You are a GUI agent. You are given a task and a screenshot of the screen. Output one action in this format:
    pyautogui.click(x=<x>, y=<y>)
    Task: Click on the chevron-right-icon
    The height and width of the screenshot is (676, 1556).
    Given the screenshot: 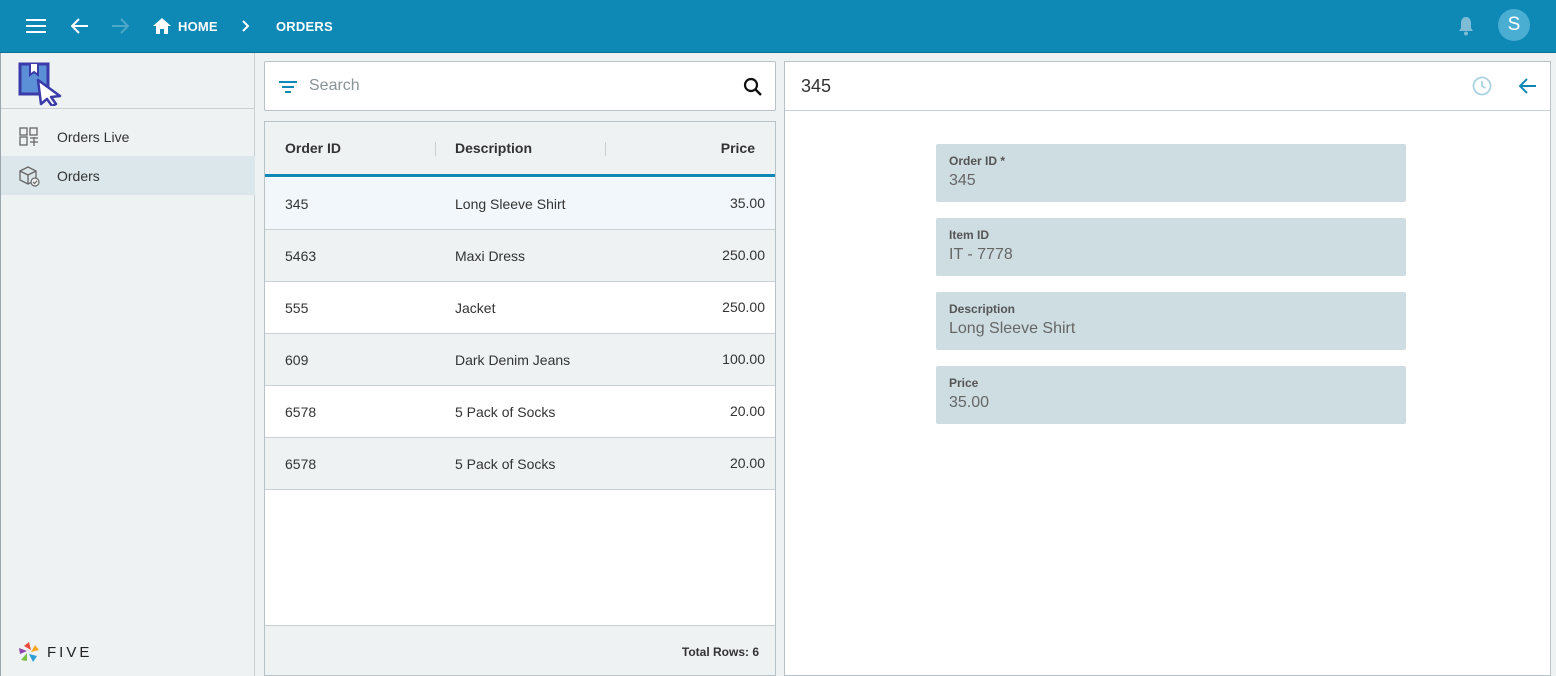 What is the action you would take?
    pyautogui.click(x=246, y=26)
    